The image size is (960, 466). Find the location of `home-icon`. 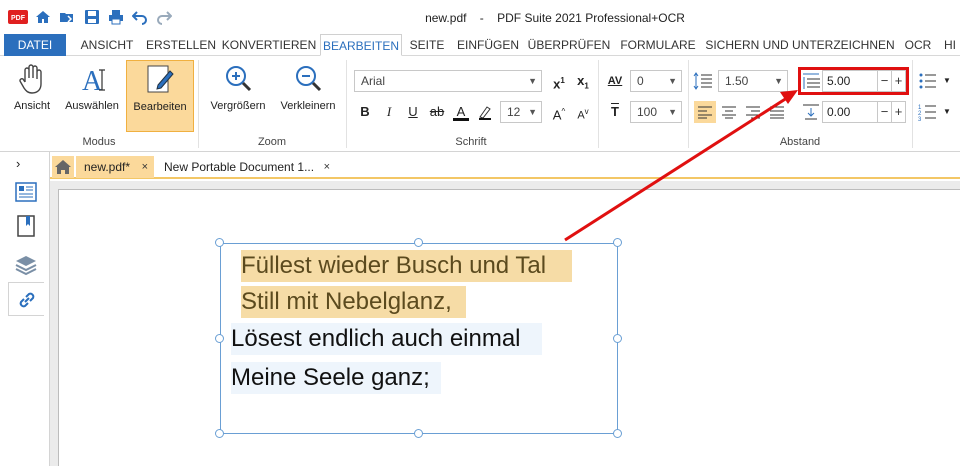

home-icon is located at coordinates (63, 167).